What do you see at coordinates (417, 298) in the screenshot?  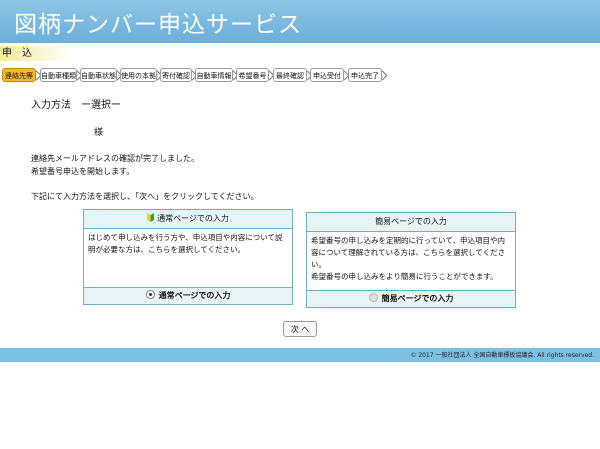 I see `radio-simple-label: 簡易ページでの入力` at bounding box center [417, 298].